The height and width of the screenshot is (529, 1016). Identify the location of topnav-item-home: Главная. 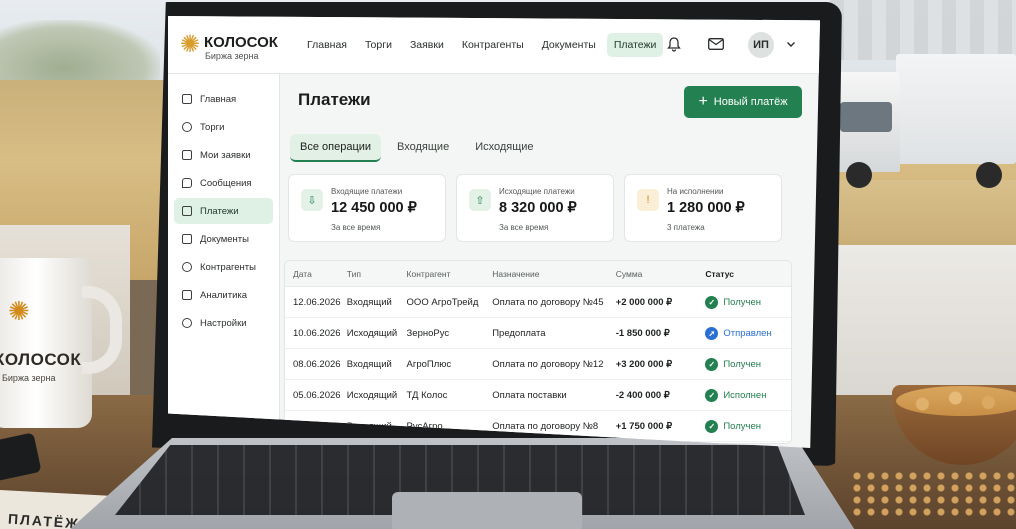
(327, 45).